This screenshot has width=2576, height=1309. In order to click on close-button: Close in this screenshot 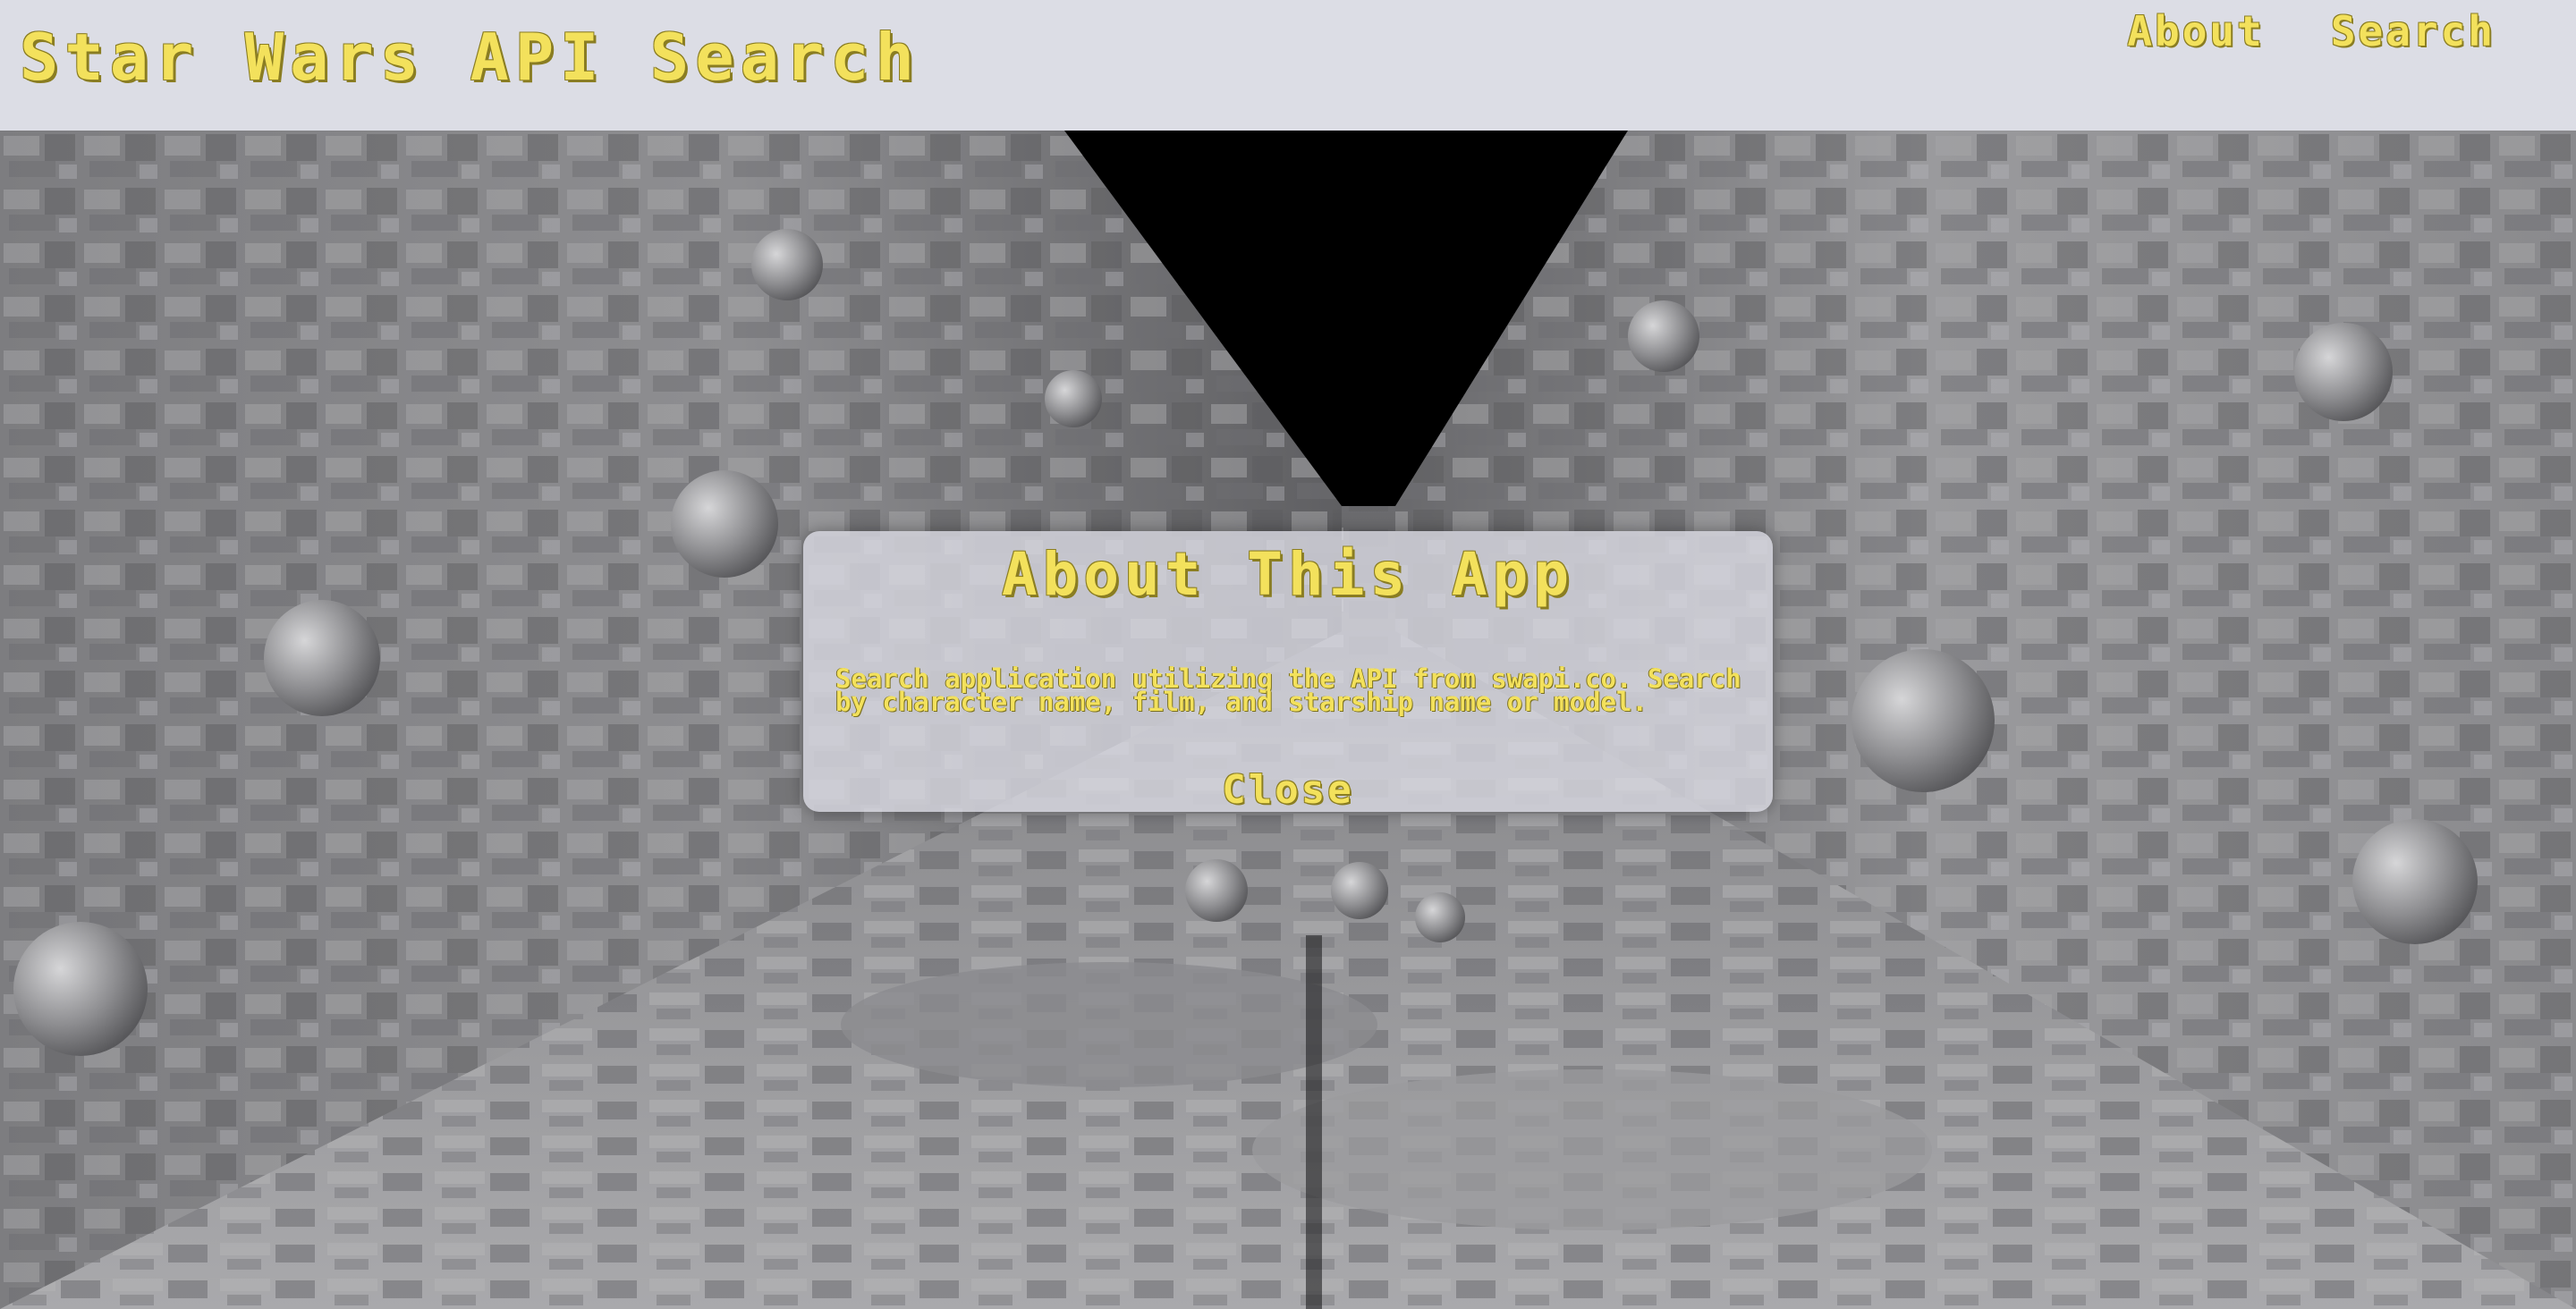, I will do `click(1287, 790)`.